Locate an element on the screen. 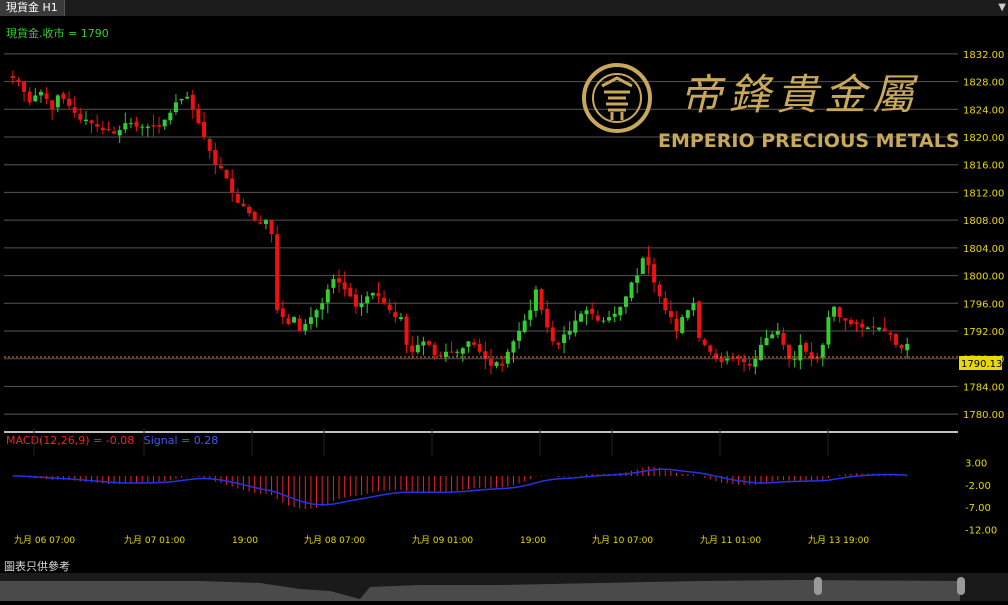  macd-tick-label: 3.00 is located at coordinates (976, 464).